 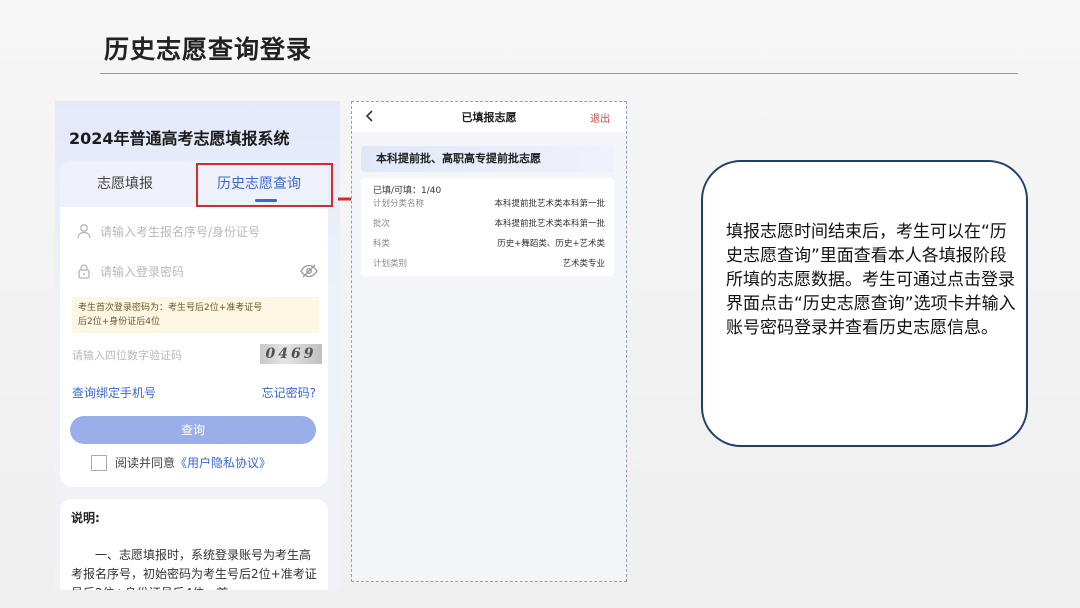 What do you see at coordinates (489, 224) in the screenshot?
I see `detail-row: 批次 本科提前批艺术类本科第一批` at bounding box center [489, 224].